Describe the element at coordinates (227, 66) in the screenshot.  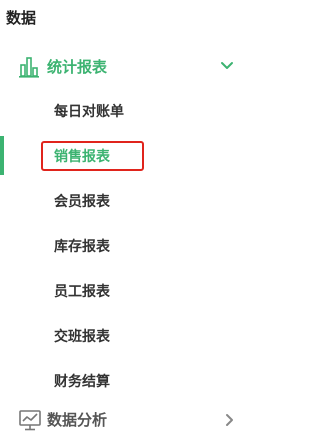
I see `chevron-down-icon` at that location.